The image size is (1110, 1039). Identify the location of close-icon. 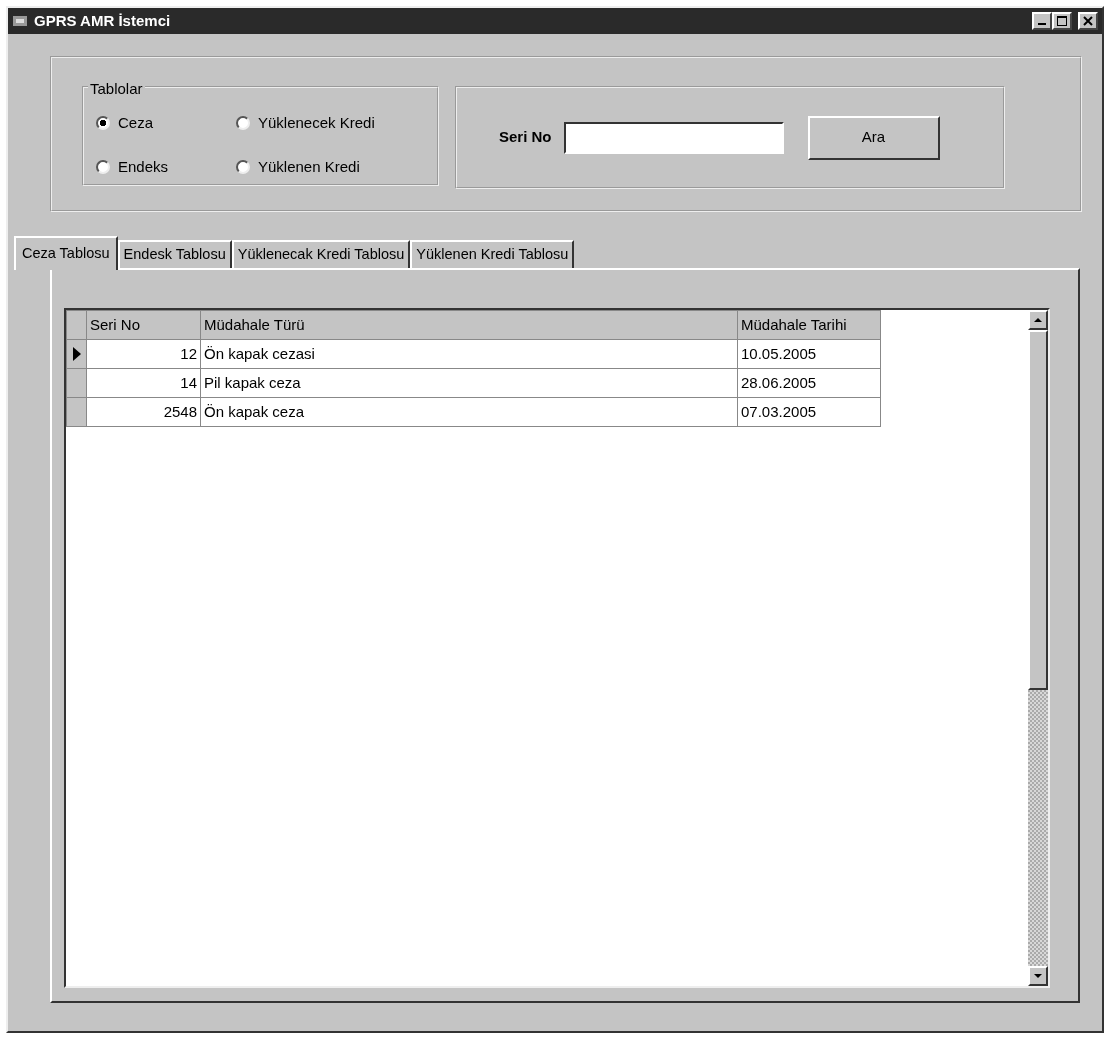
(1088, 21).